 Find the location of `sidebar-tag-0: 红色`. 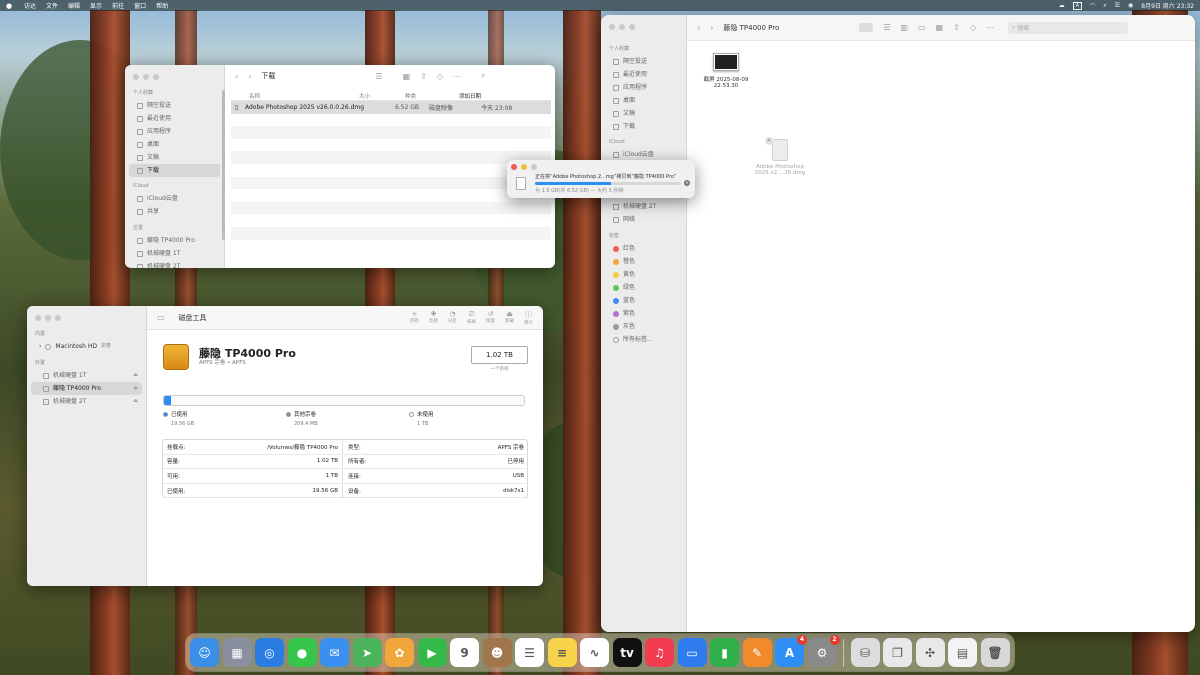

sidebar-tag-0: 红色 is located at coordinates (643, 248).